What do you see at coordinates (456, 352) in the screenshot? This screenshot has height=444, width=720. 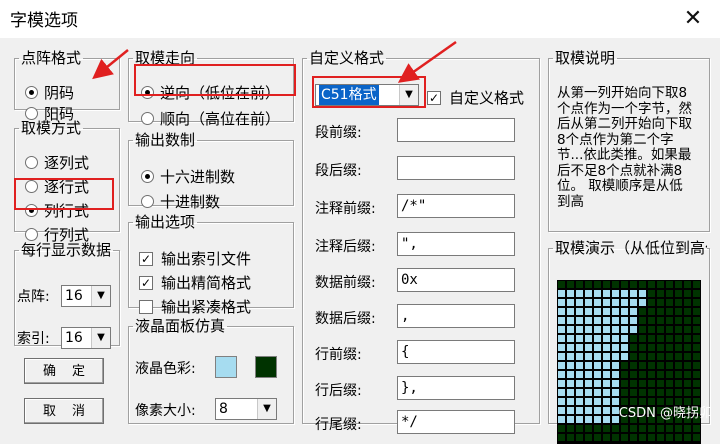 I see `line-prefix-input: {` at bounding box center [456, 352].